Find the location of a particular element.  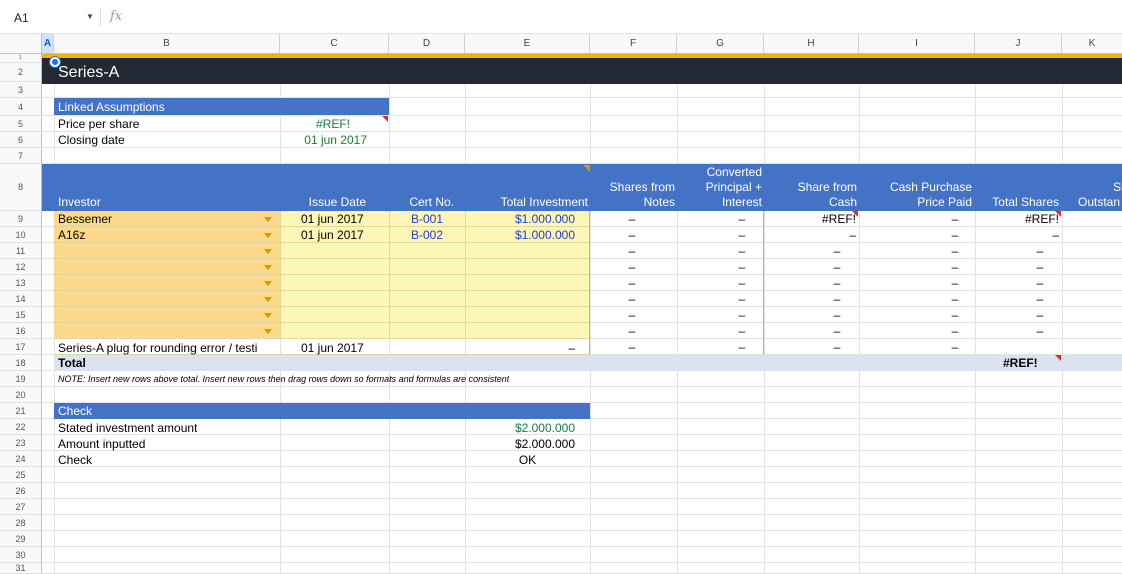

share-from-cash: #REF! is located at coordinates (838, 219).